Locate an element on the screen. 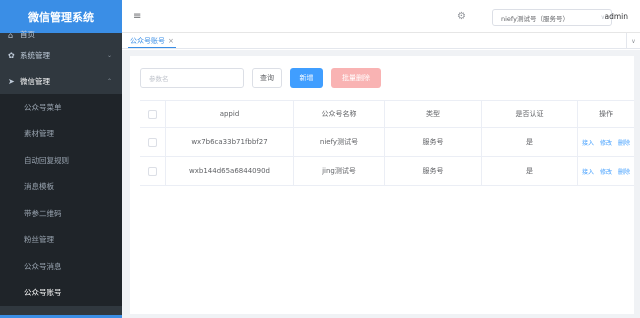 Image resolution: width=640 pixels, height=318 pixels. column-header: appid is located at coordinates (230, 114).